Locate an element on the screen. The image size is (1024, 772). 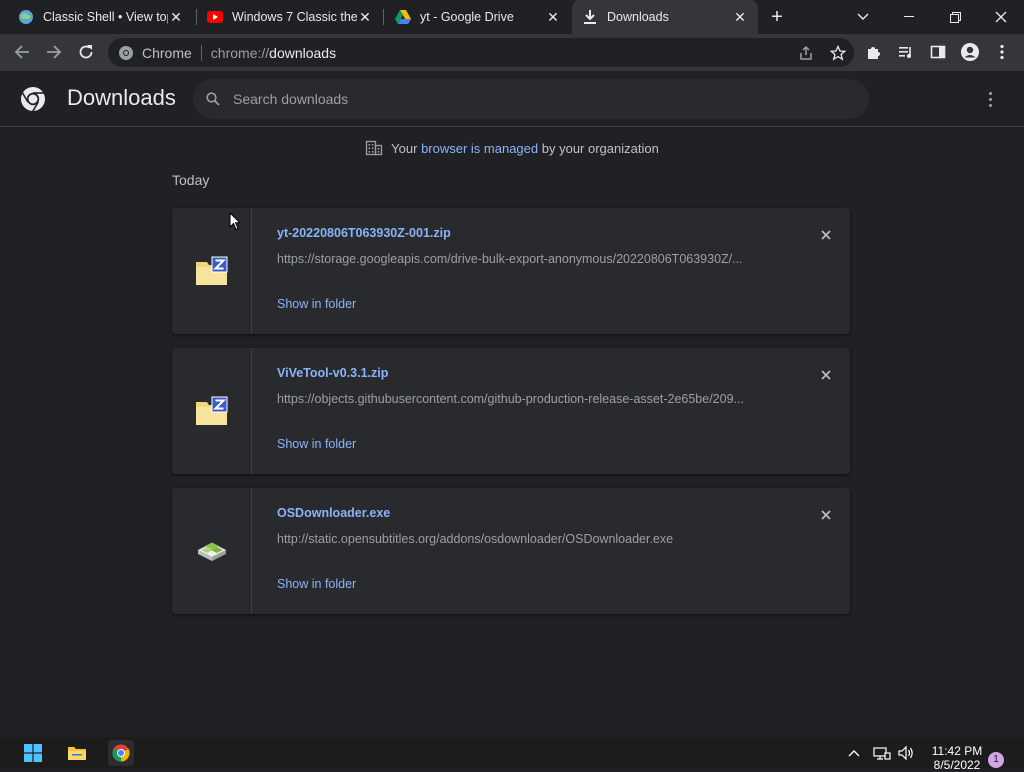
downloads-header: Downloads is located at coordinates (512, 99).